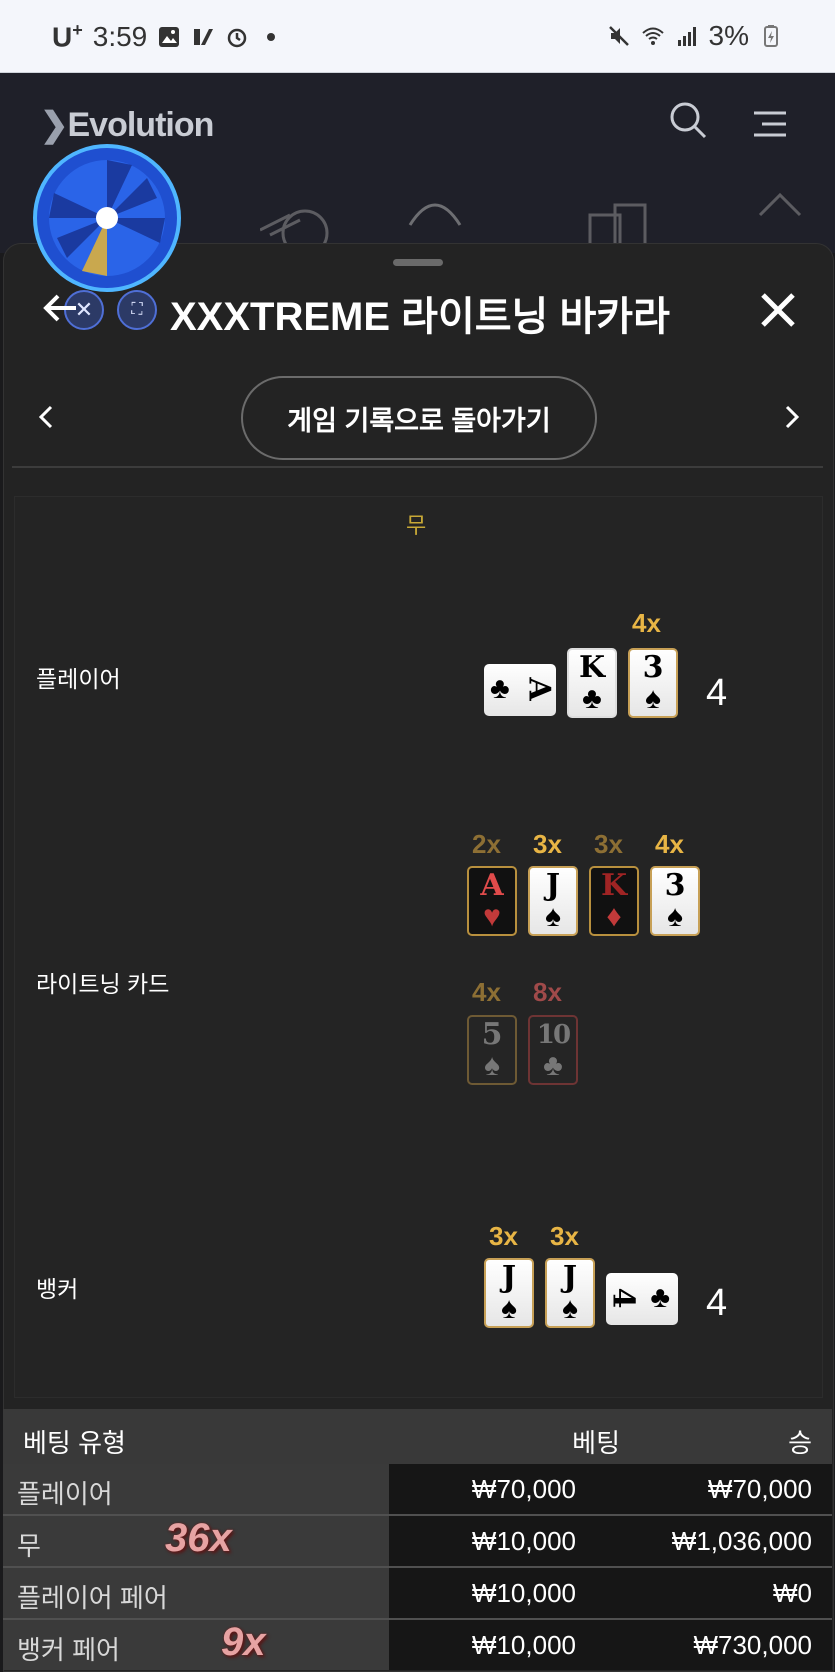  I want to click on multiplier-badge: 9x, so click(243, 1642).